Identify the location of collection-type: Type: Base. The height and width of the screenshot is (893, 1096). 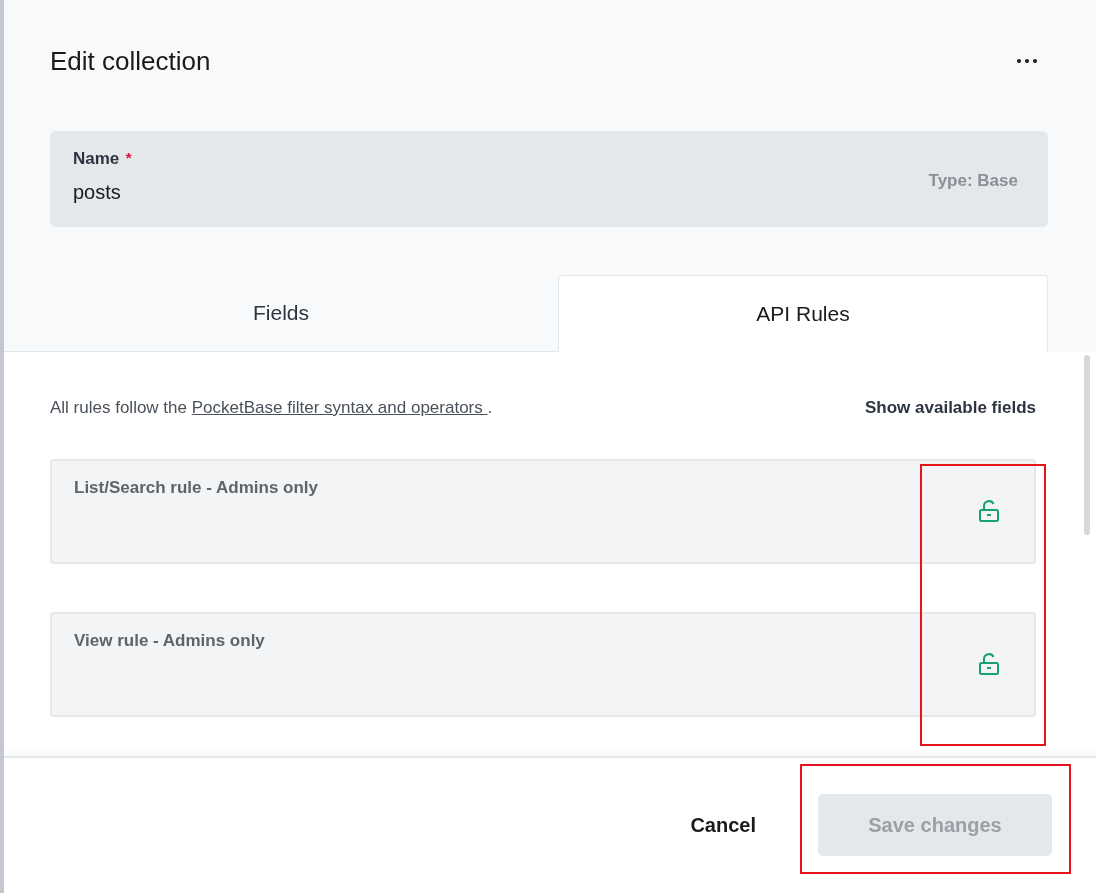
(973, 181).